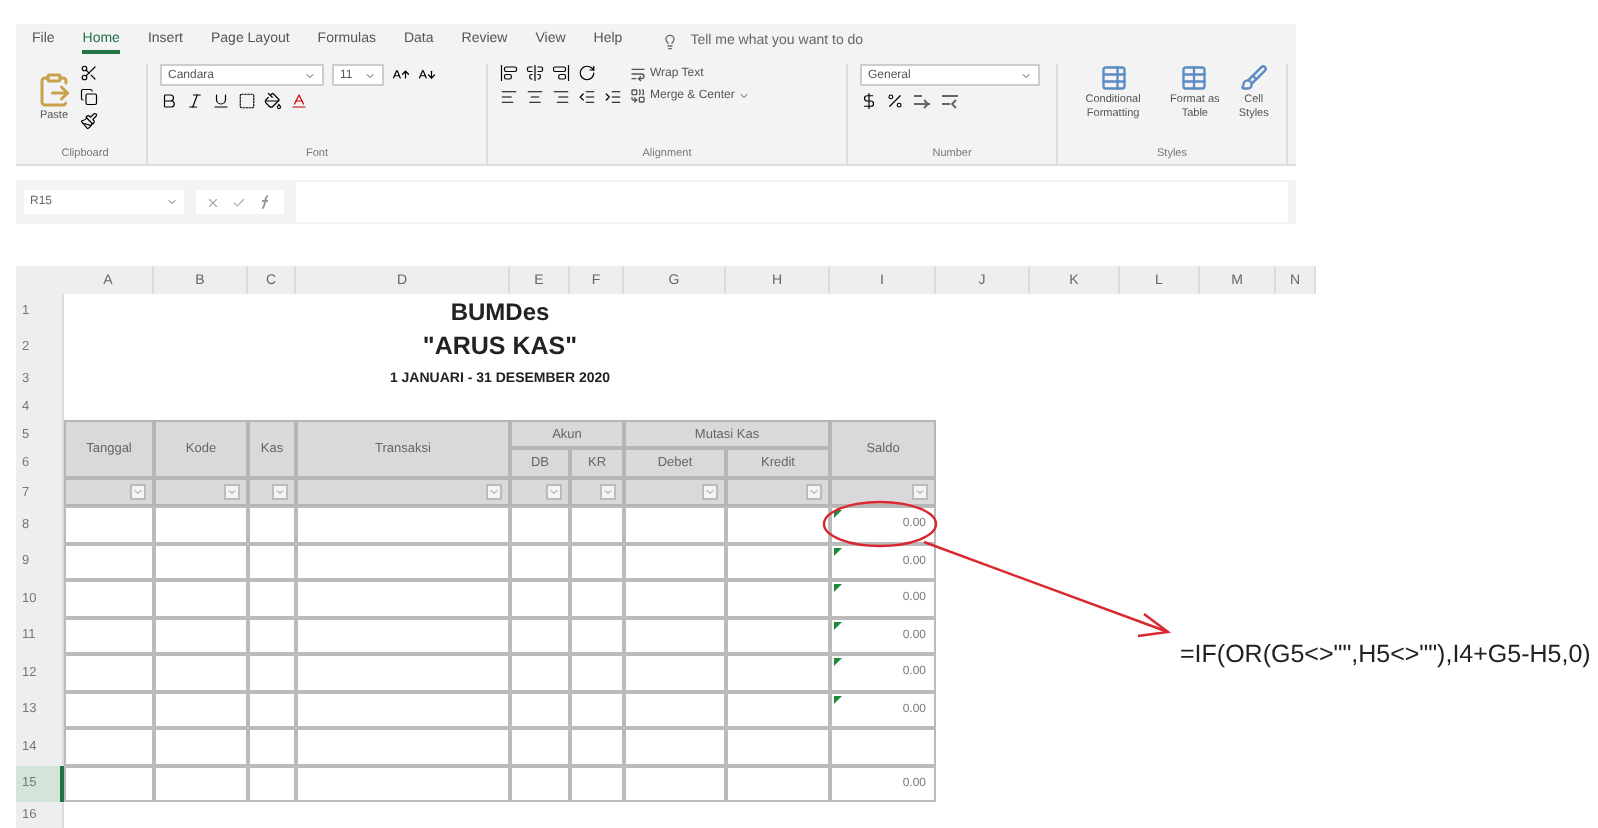  I want to click on formula-annotation: =IF(OR(G5<>"",H5<>""),I4+G5-H5,0), so click(1385, 654).